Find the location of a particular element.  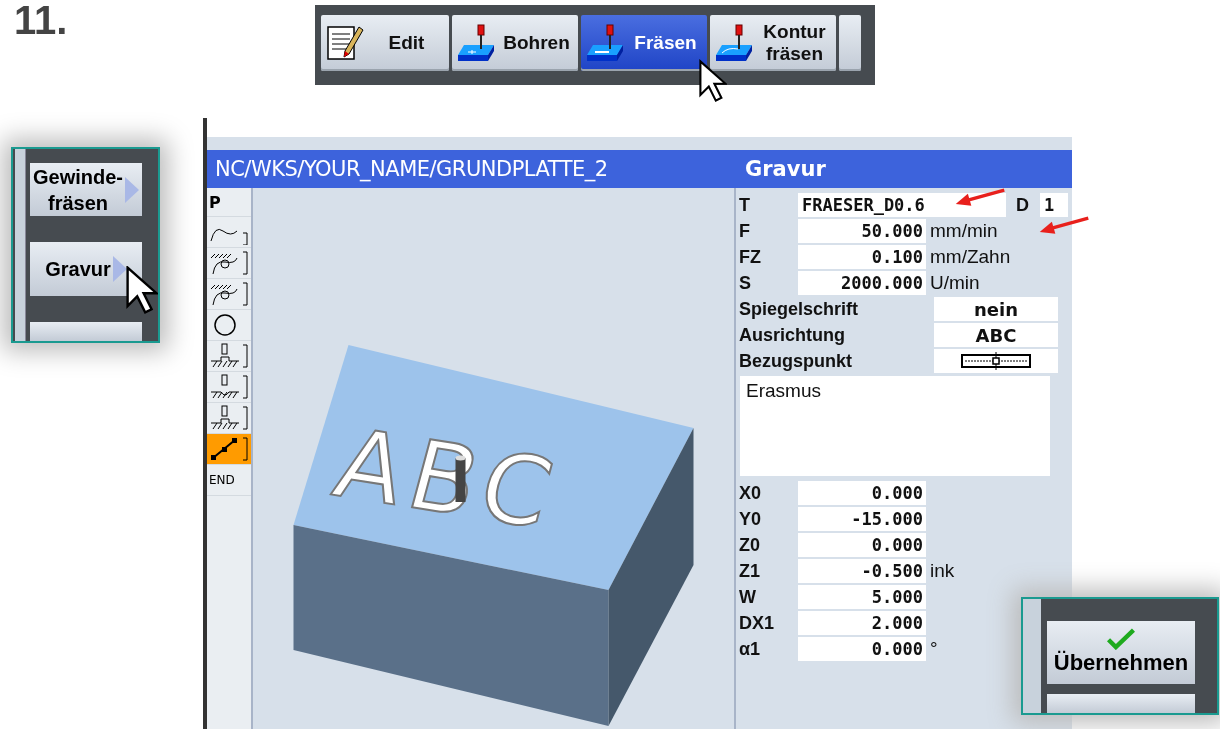

program-path-title: NC/WKS/YOUR_NAME/GRUNDPLATTE_2 is located at coordinates (411, 169).